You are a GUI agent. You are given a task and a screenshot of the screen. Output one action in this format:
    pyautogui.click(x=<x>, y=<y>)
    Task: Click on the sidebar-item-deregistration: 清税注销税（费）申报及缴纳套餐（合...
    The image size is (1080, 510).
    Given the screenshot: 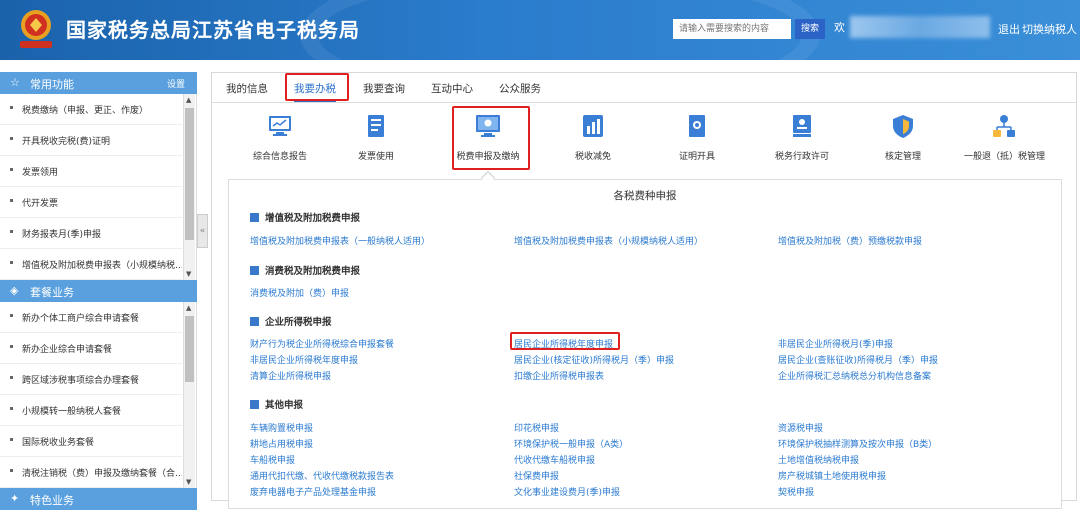 What is the action you would take?
    pyautogui.click(x=91, y=472)
    